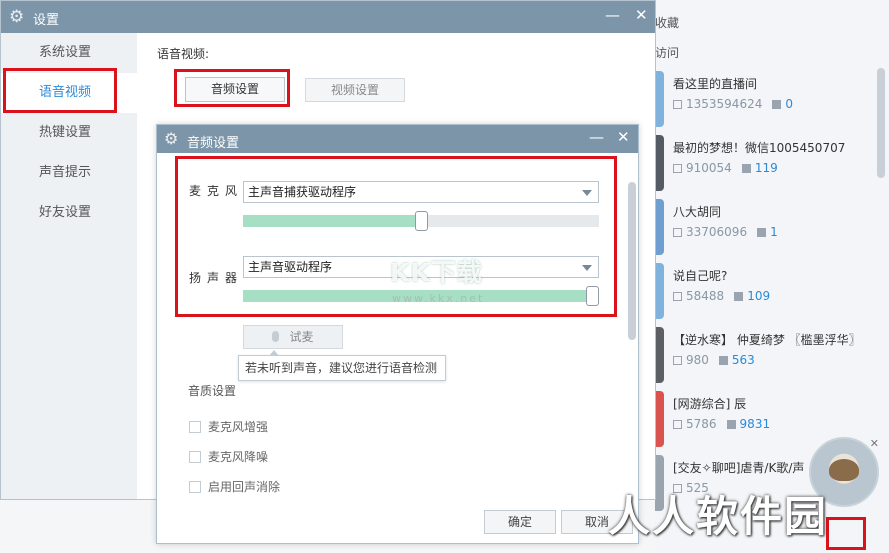 The width and height of the screenshot is (889, 553). What do you see at coordinates (632, 261) in the screenshot?
I see `dialog-scrollbar` at bounding box center [632, 261].